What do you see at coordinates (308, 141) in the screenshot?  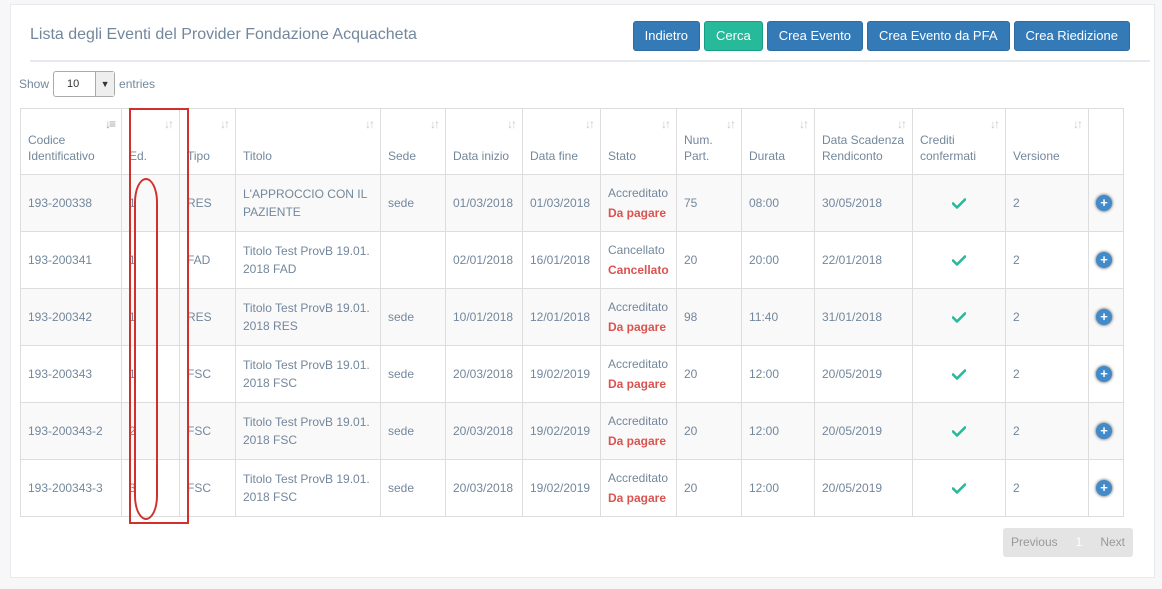 I see `column-header-titolo: ↓↑ Titolo` at bounding box center [308, 141].